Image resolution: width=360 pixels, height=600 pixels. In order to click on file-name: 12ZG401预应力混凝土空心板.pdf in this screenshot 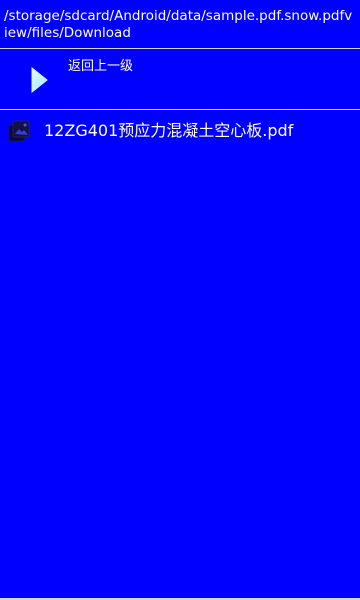, I will do `click(169, 130)`.